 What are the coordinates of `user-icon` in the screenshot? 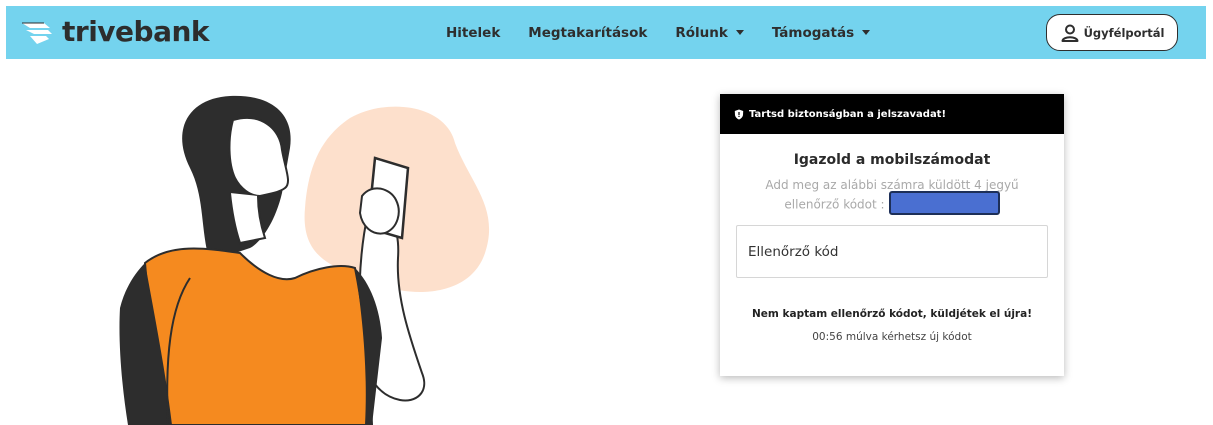 It's located at (1070, 33).